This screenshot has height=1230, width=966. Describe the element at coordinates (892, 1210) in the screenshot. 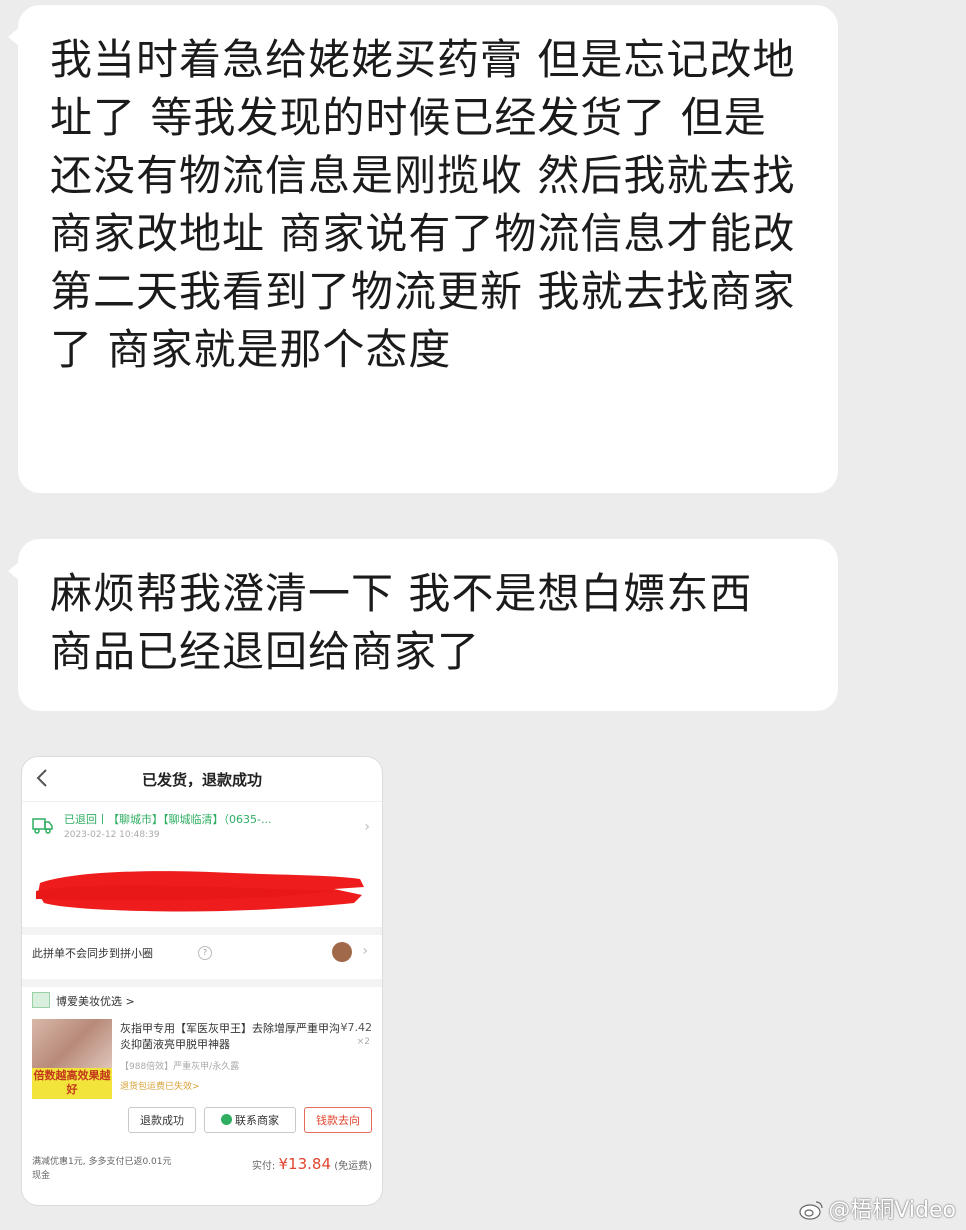

I see `watermark-text: @梧桐Video` at that location.